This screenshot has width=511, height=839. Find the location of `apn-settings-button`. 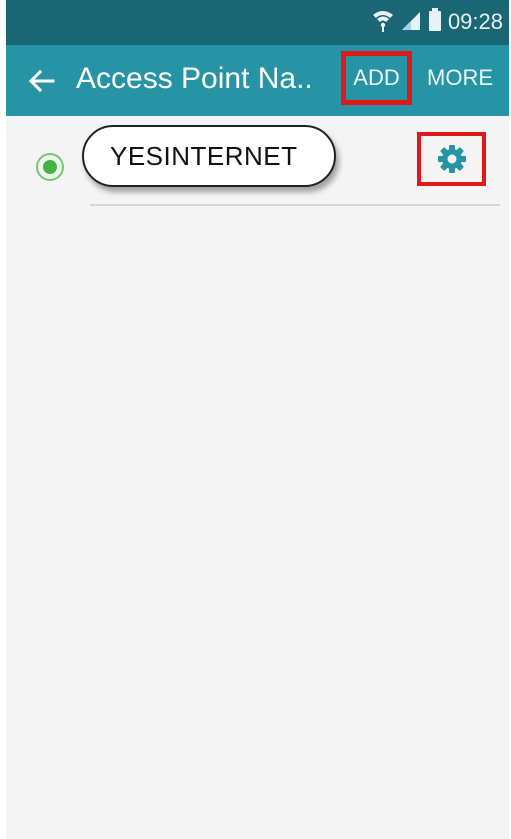

apn-settings-button is located at coordinates (451, 159).